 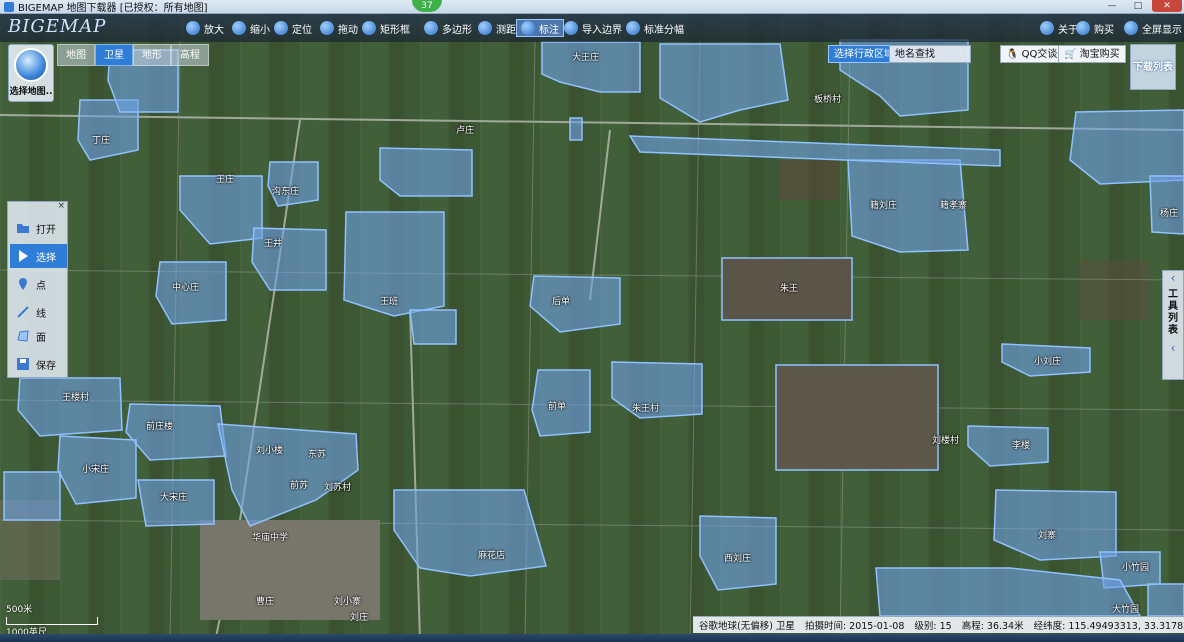 What do you see at coordinates (339, 28) in the screenshot?
I see `pan-button: 拖动` at bounding box center [339, 28].